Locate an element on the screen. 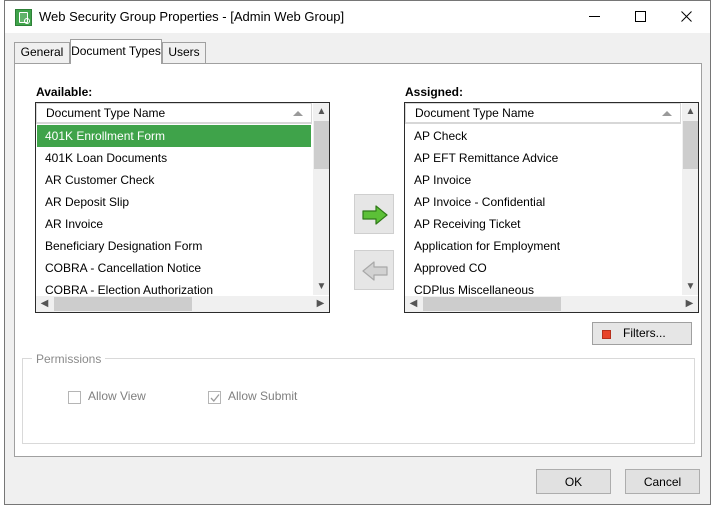 Image resolution: width=715 pixels, height=509 pixels. ok-button: OK is located at coordinates (573, 481).